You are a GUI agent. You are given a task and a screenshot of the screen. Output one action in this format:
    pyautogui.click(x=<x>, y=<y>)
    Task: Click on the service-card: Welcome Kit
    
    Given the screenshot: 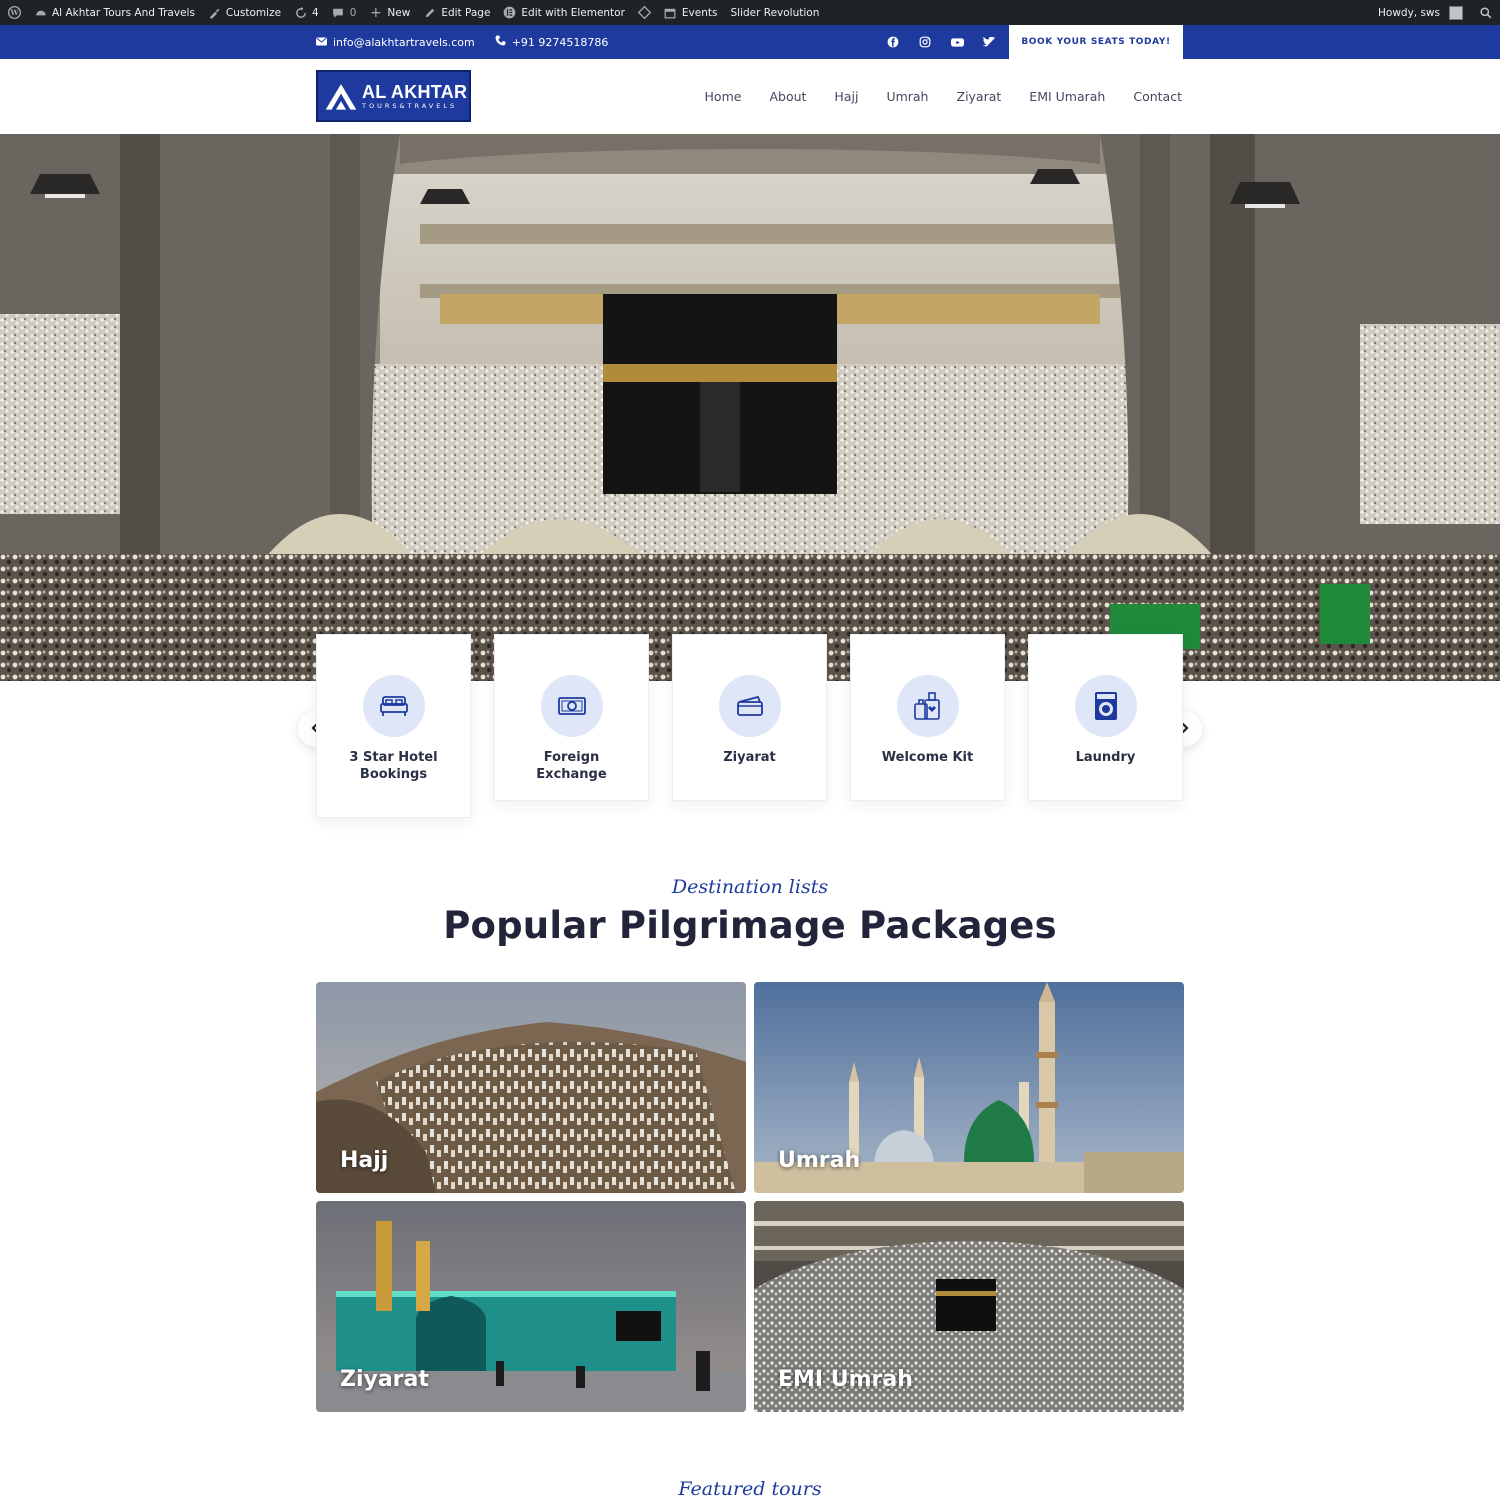 What is the action you would take?
    pyautogui.click(x=927, y=717)
    